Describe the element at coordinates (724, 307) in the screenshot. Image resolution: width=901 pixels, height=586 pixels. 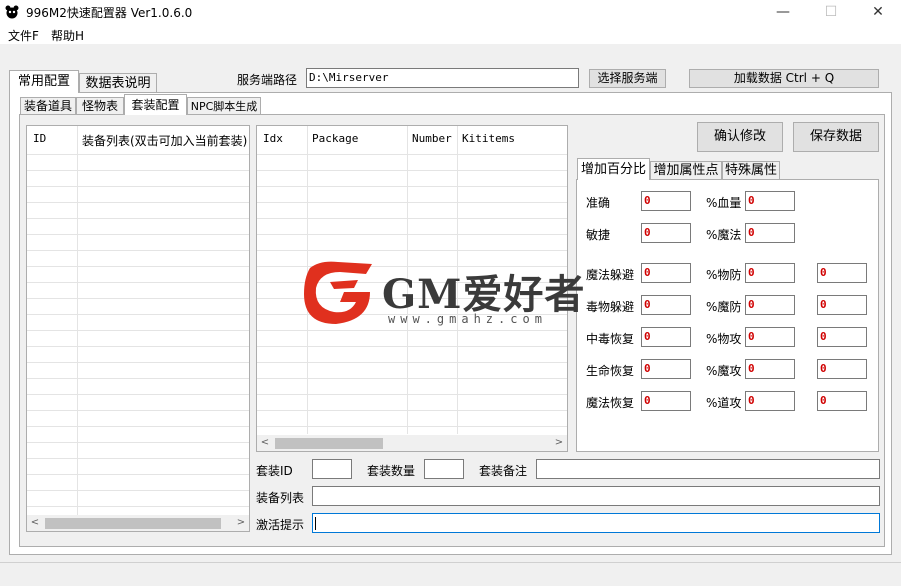
I see `magic-def-label: %魔防` at that location.